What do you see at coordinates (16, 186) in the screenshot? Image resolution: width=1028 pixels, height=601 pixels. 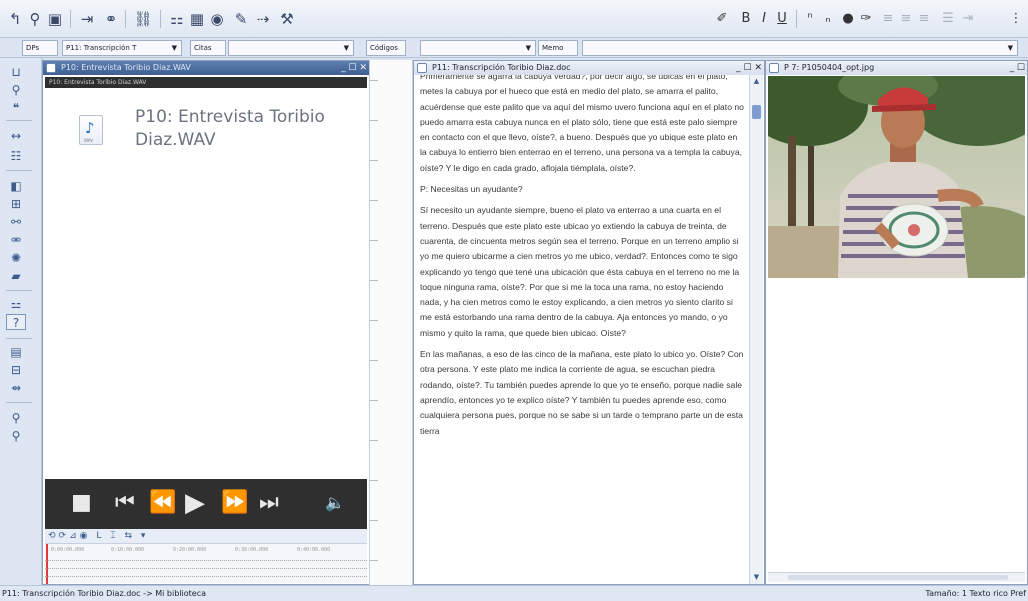 I see `code-icon: ◧` at bounding box center [16, 186].